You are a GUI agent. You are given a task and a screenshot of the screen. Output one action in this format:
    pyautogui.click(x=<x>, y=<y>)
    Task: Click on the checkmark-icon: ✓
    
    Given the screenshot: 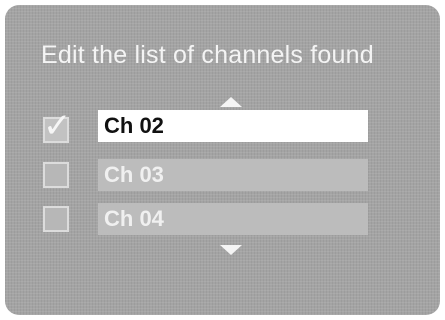 What is the action you would take?
    pyautogui.click(x=57, y=126)
    